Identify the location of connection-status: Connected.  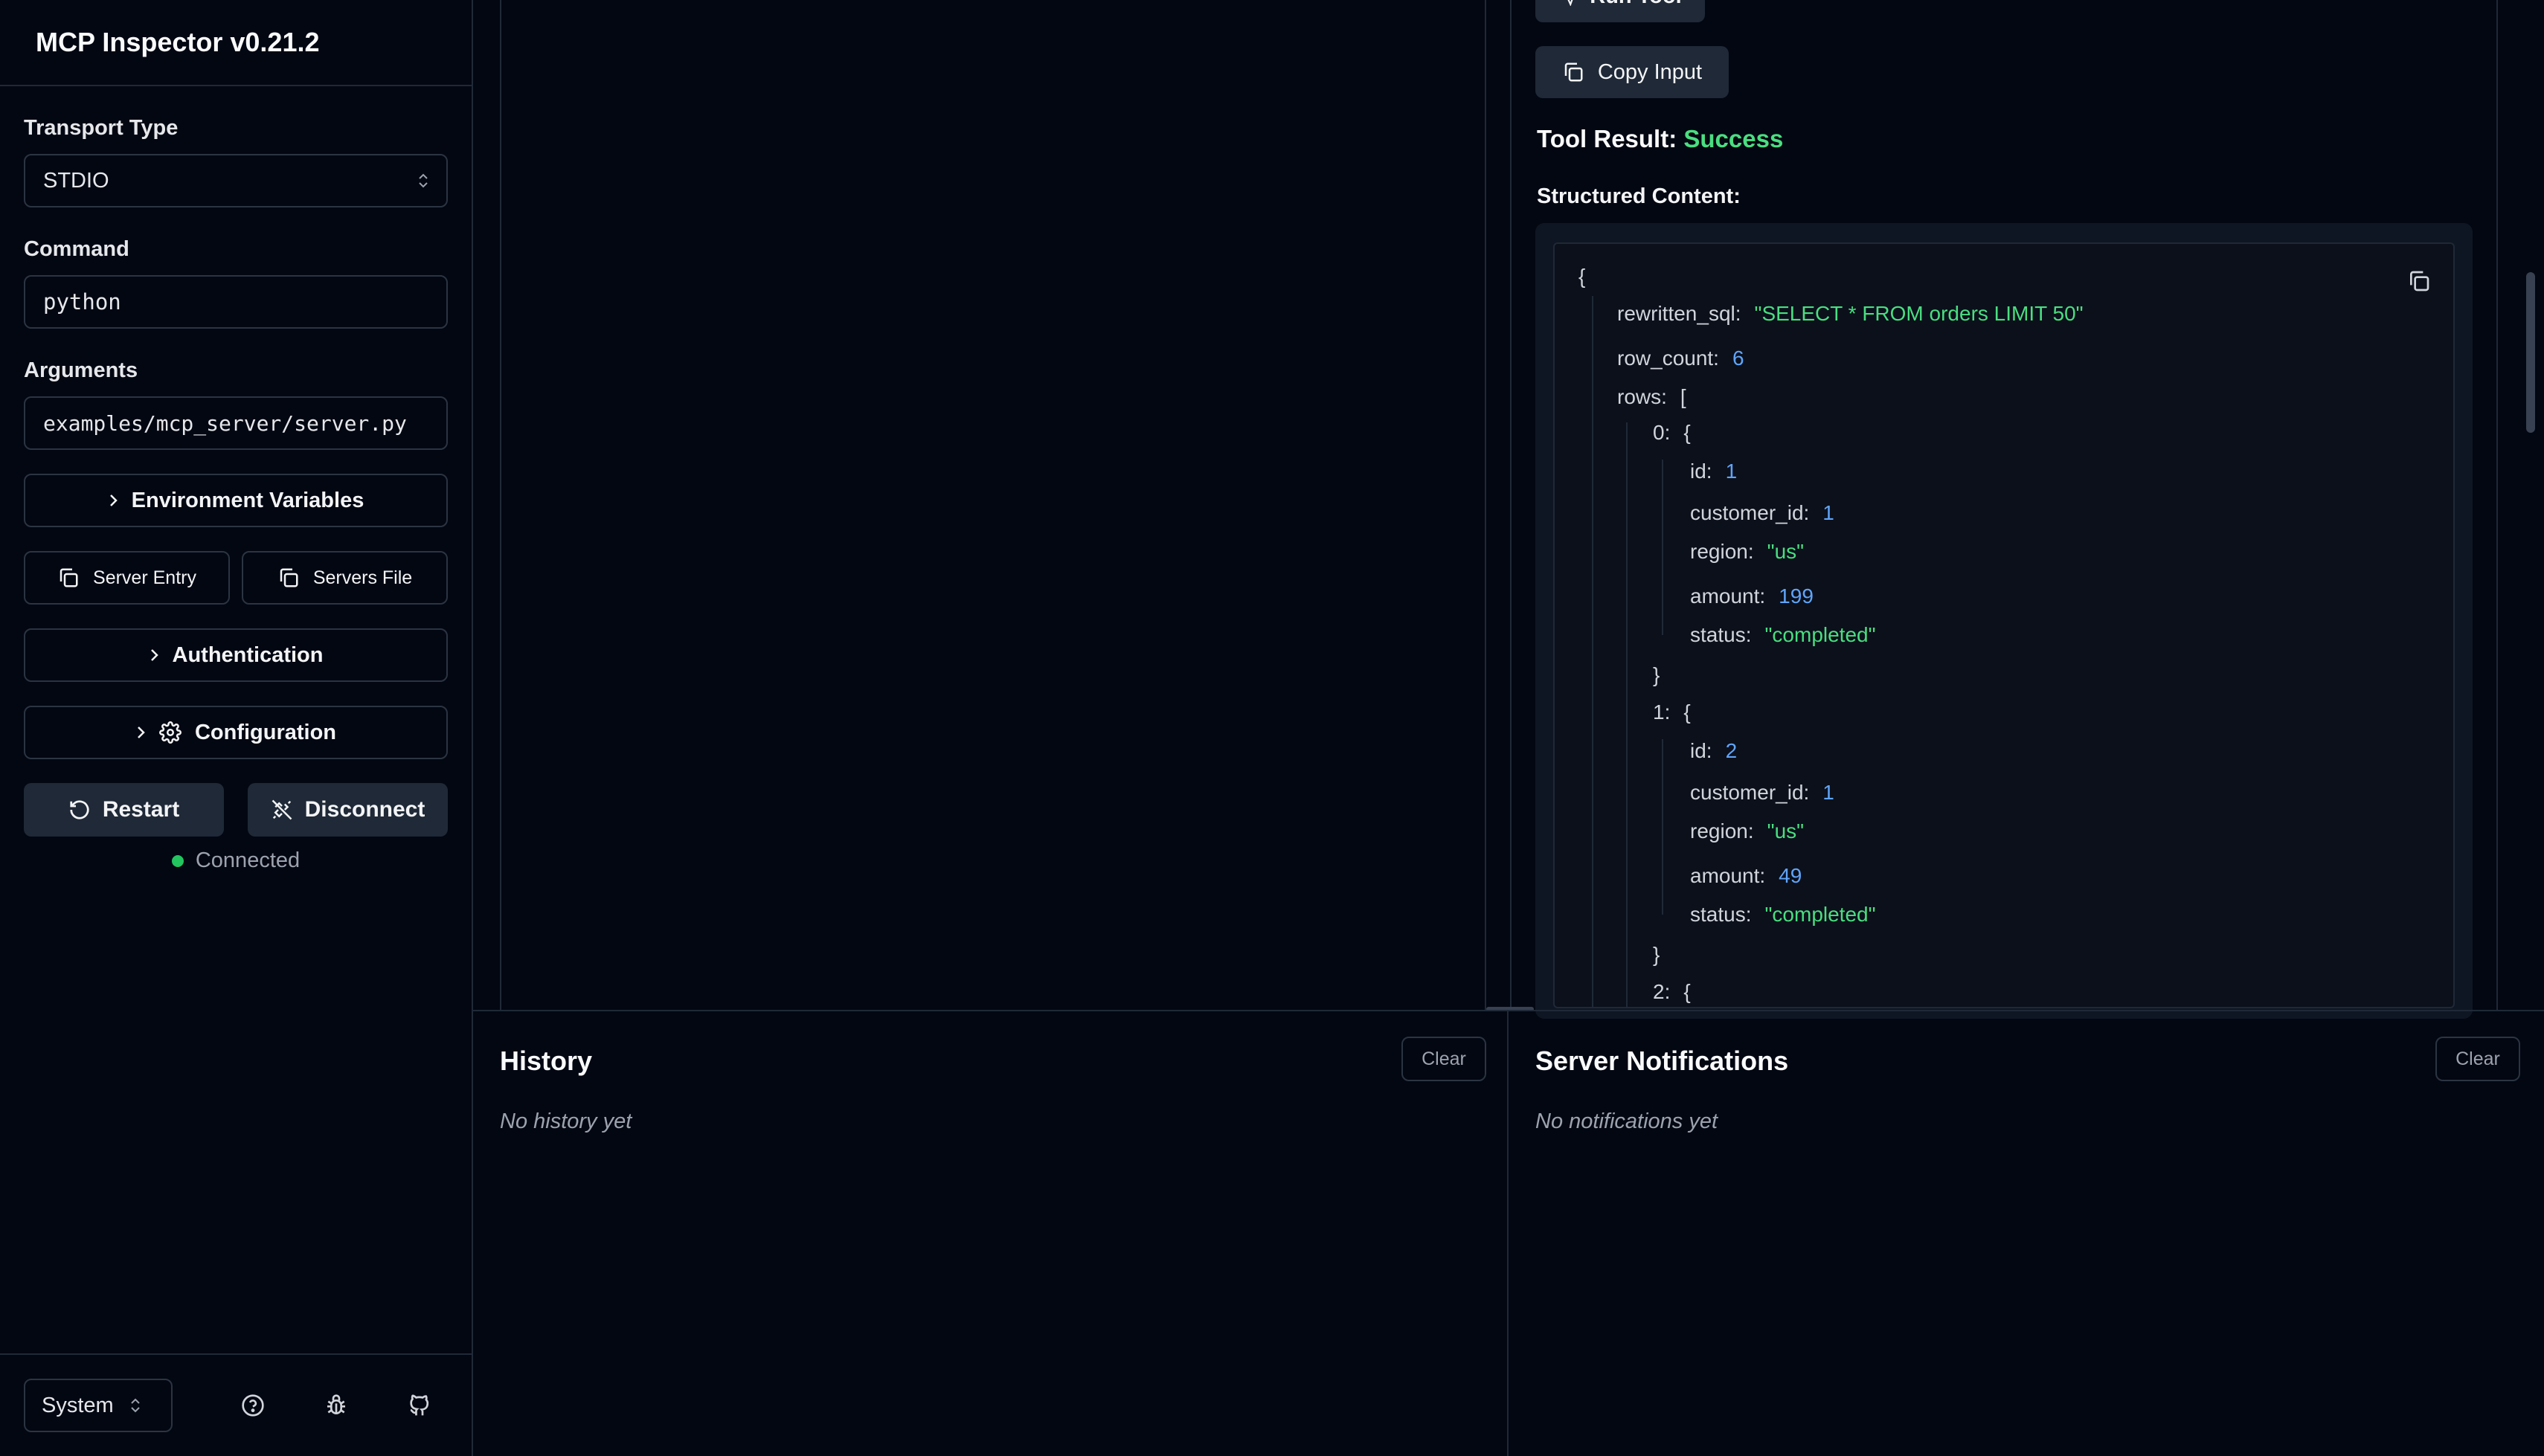
(236, 860).